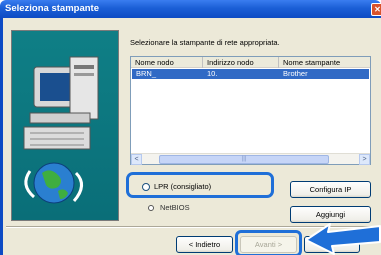 This screenshot has width=381, height=255. I want to click on blue-arrow-icon, so click(343, 239).